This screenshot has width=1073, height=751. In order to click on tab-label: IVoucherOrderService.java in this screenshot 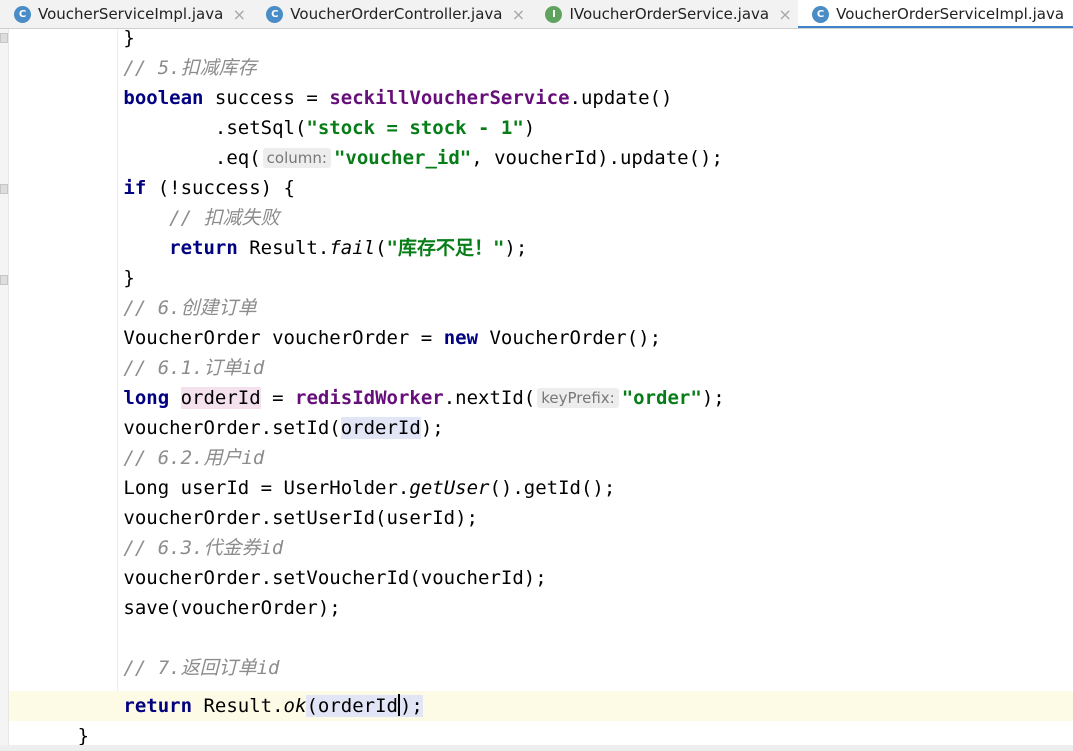, I will do `click(669, 14)`.